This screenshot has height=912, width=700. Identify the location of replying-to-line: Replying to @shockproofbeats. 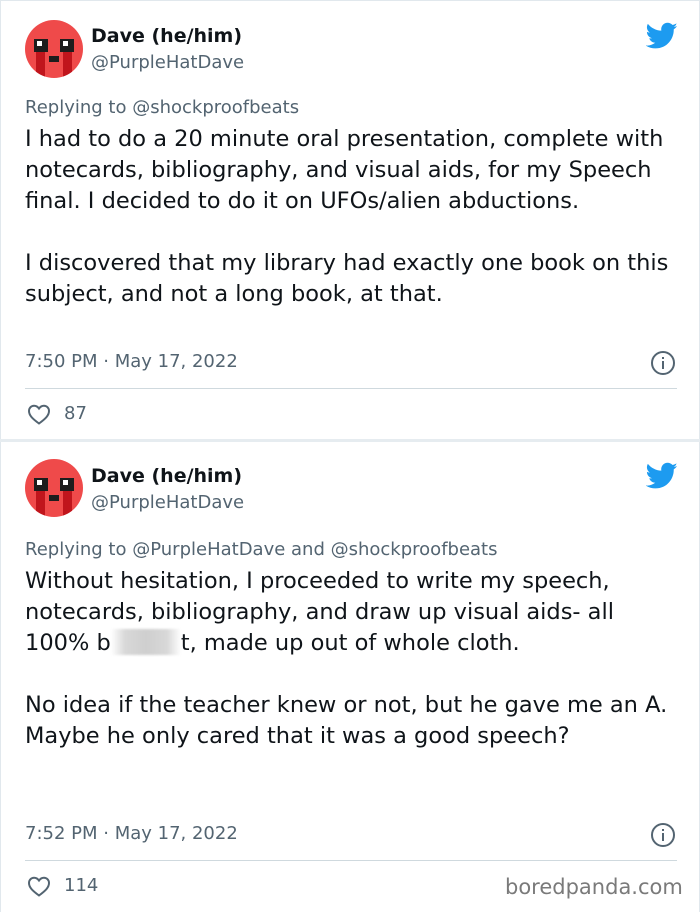
(162, 107).